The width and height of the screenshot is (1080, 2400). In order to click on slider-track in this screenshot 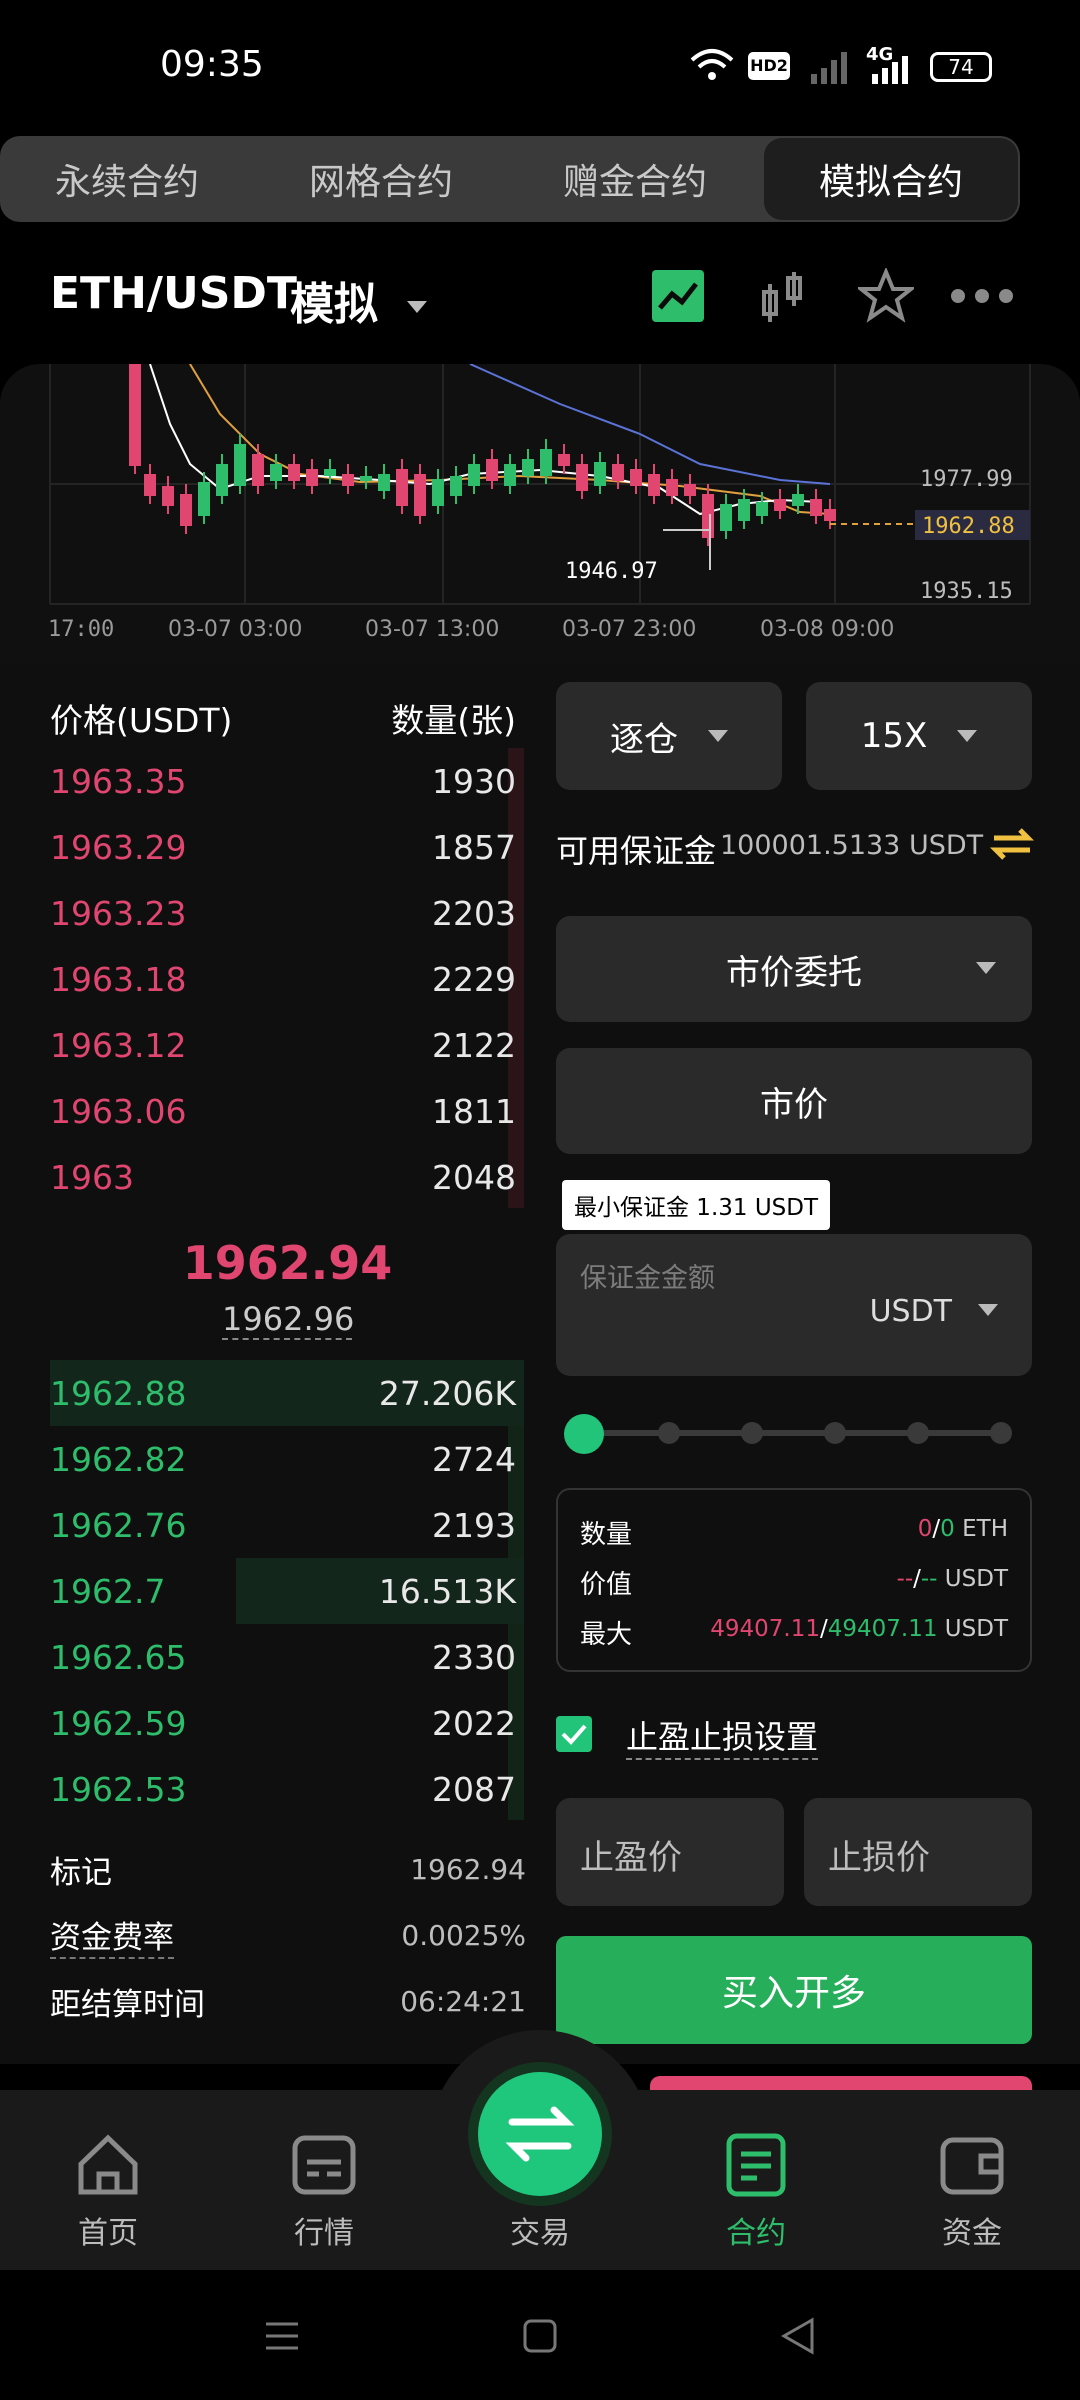, I will do `click(794, 1433)`.